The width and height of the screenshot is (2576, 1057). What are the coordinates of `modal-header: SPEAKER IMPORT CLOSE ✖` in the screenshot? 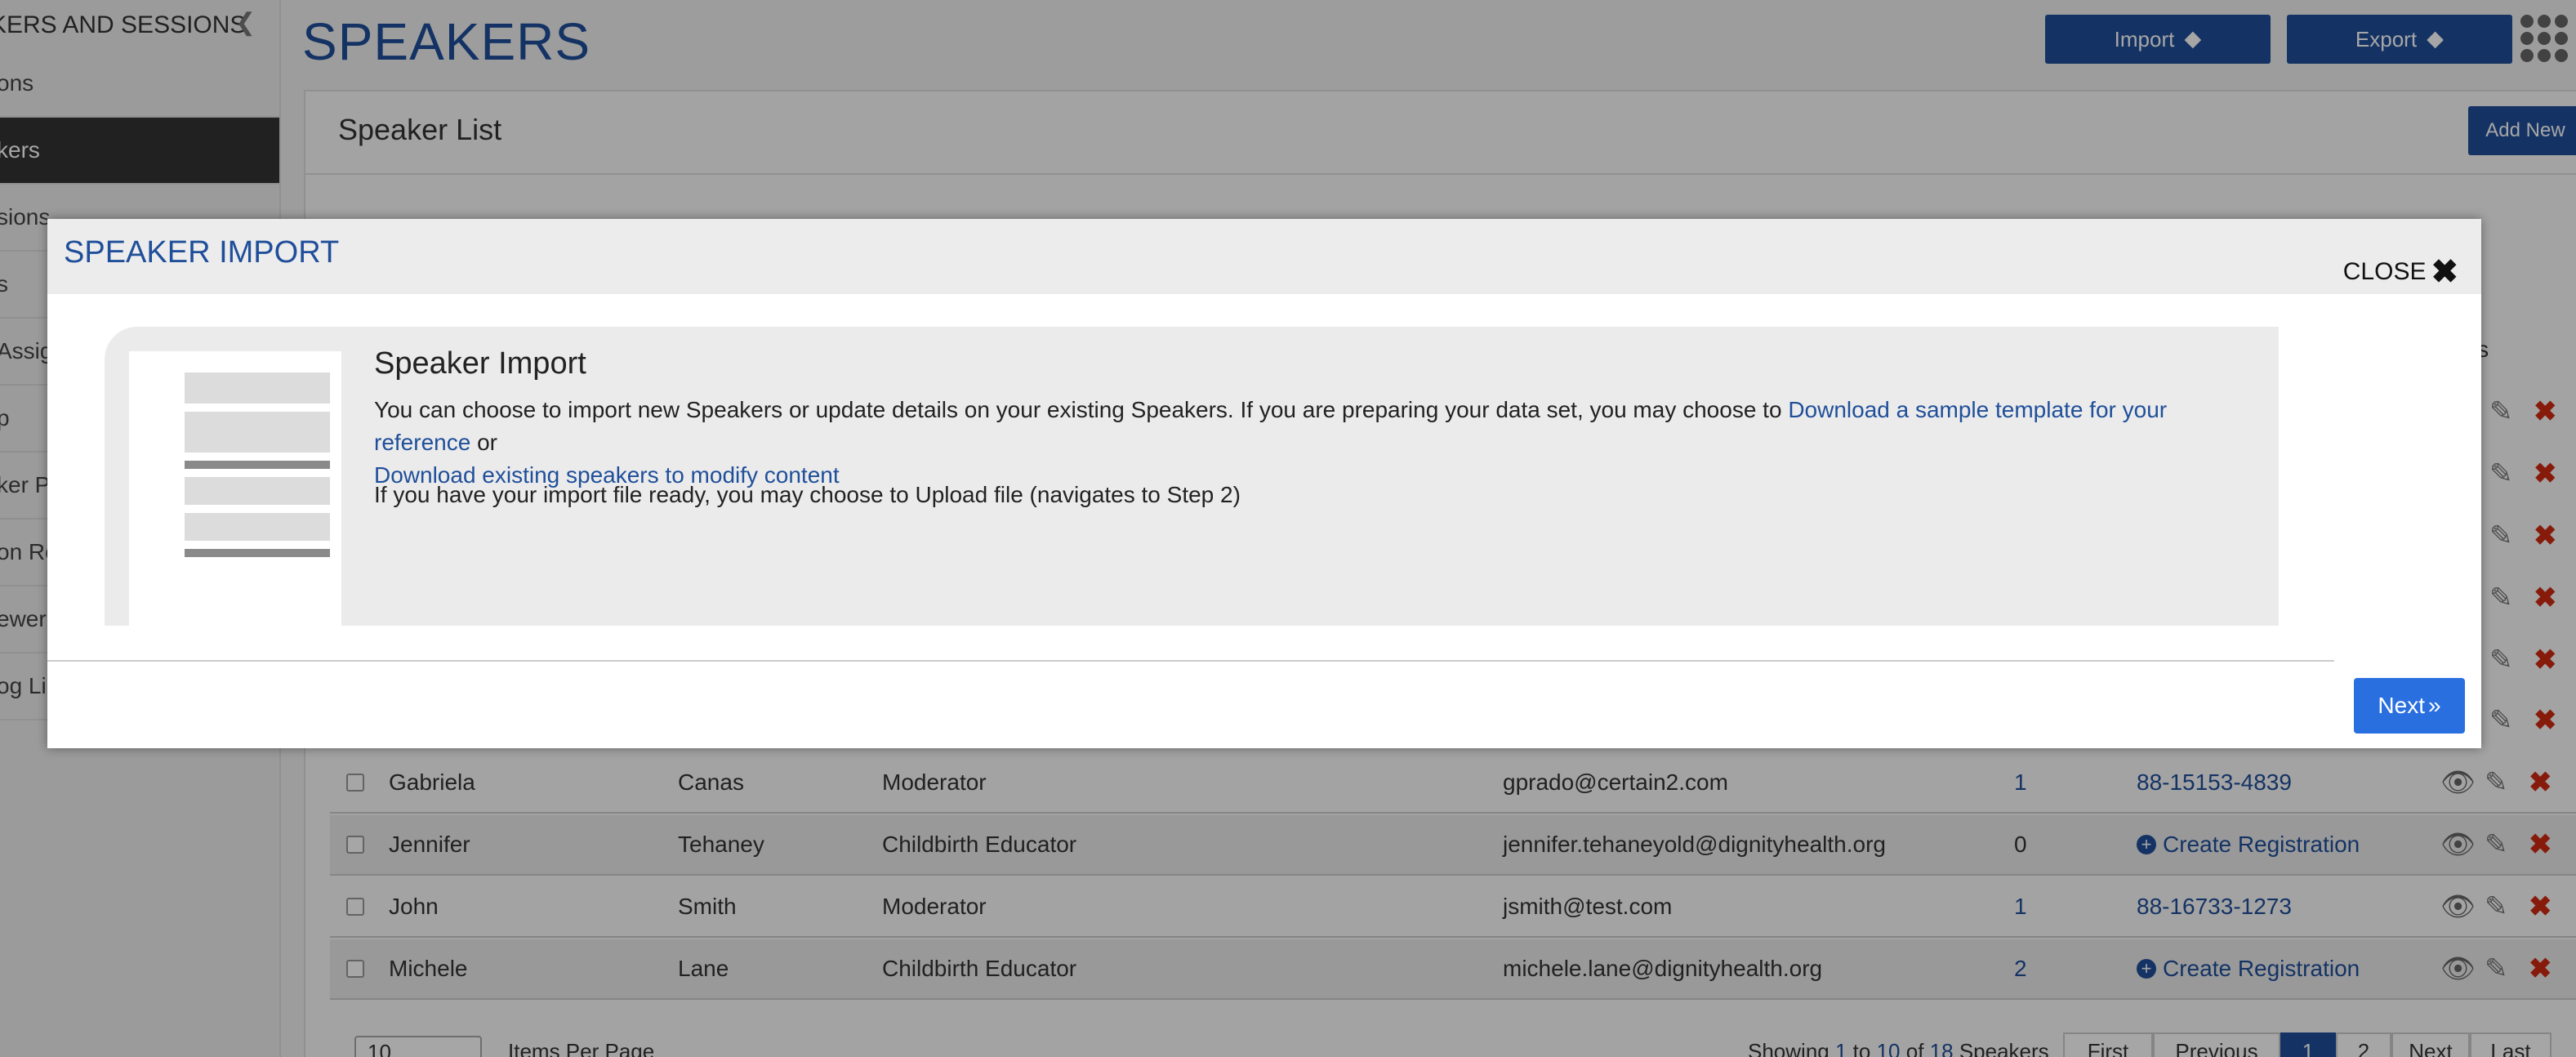 It's located at (1264, 257).